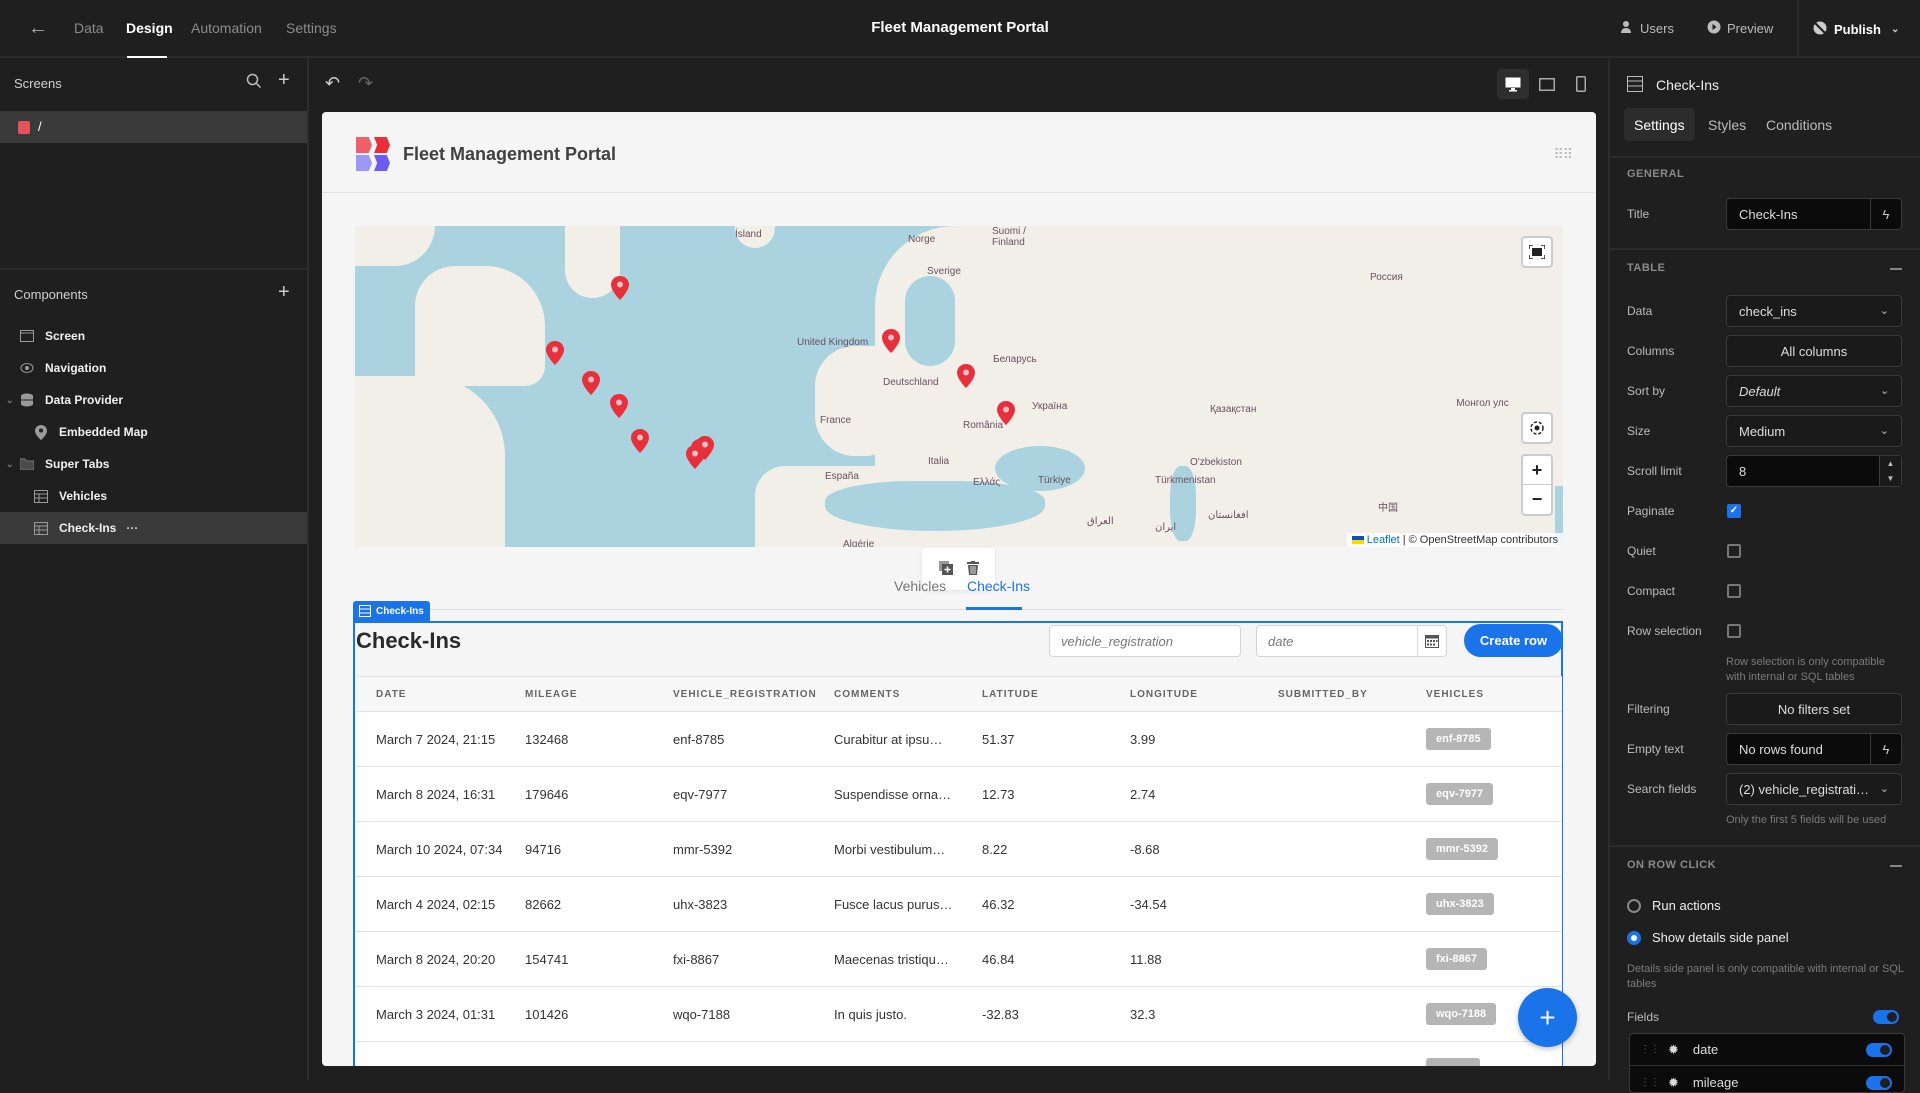  Describe the element at coordinates (1383, 540) in the screenshot. I see `leaflet-link: Leaflet` at that location.